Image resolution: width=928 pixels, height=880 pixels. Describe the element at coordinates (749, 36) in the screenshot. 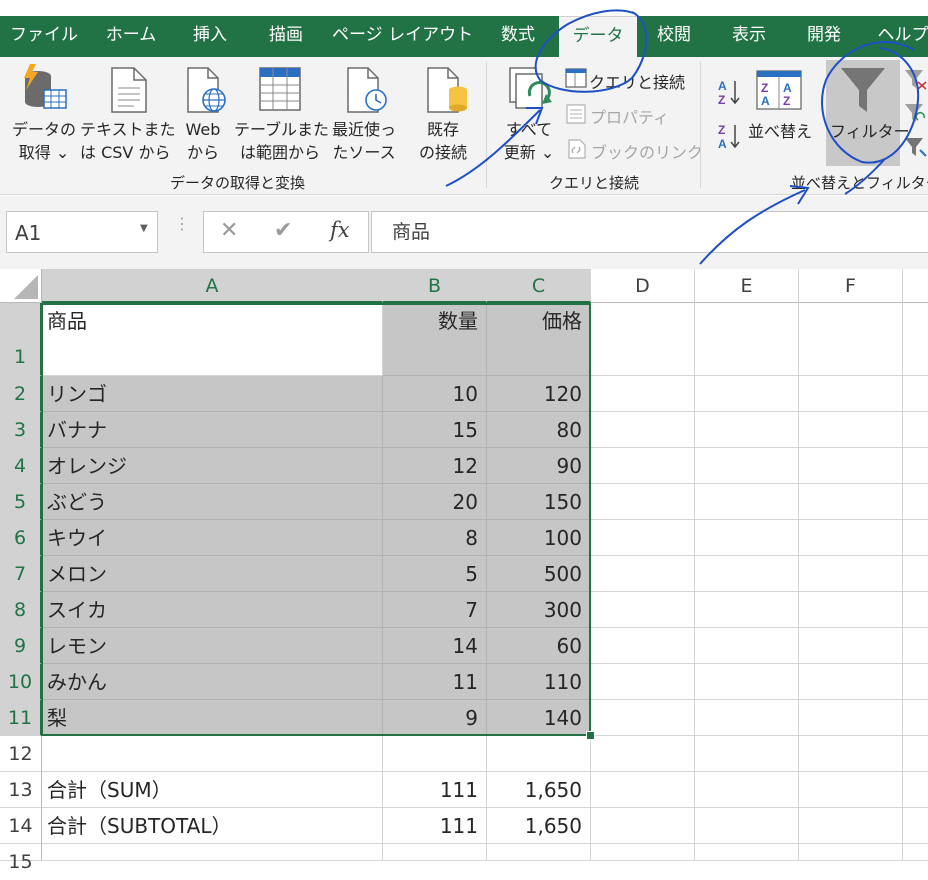

I see `tab-view: 表示` at that location.